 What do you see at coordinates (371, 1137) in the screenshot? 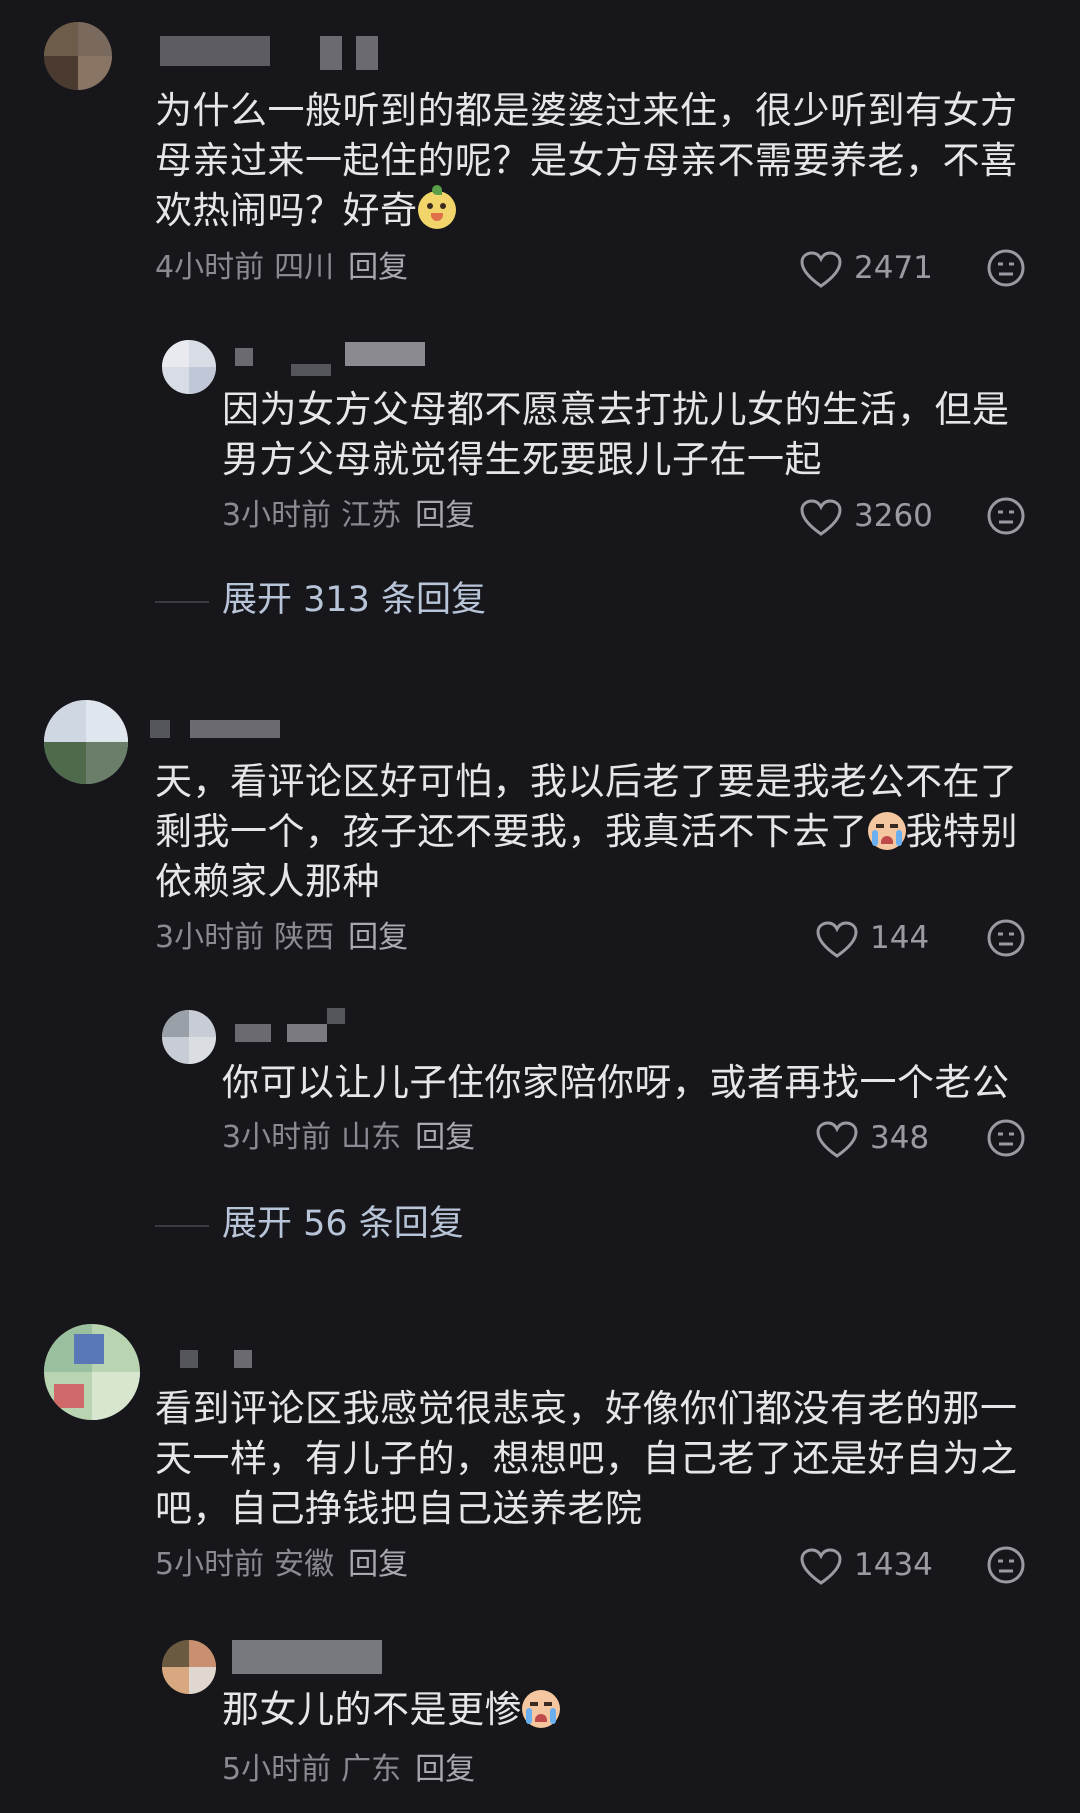
I see `reply-location: 山东` at bounding box center [371, 1137].